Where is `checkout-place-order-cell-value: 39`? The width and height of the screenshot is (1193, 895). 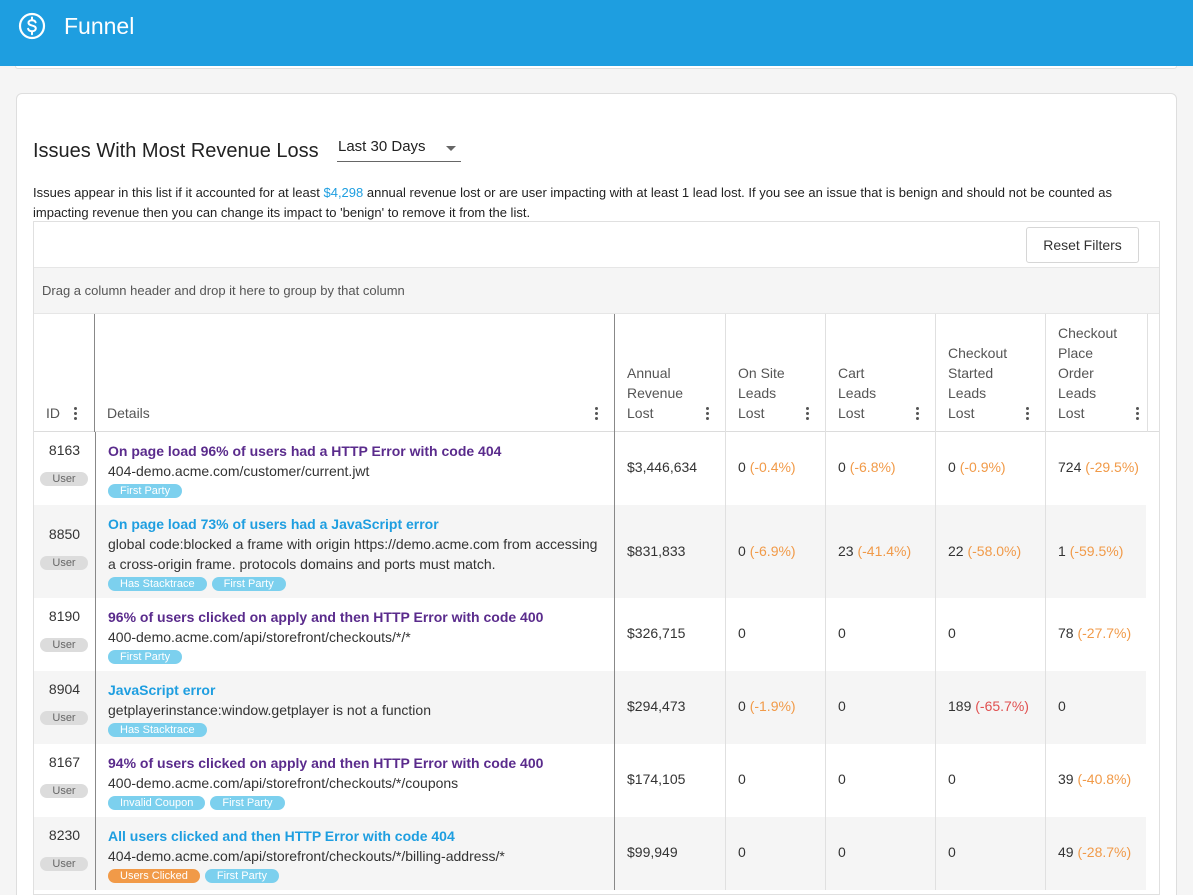 checkout-place-order-cell-value: 39 is located at coordinates (1066, 779).